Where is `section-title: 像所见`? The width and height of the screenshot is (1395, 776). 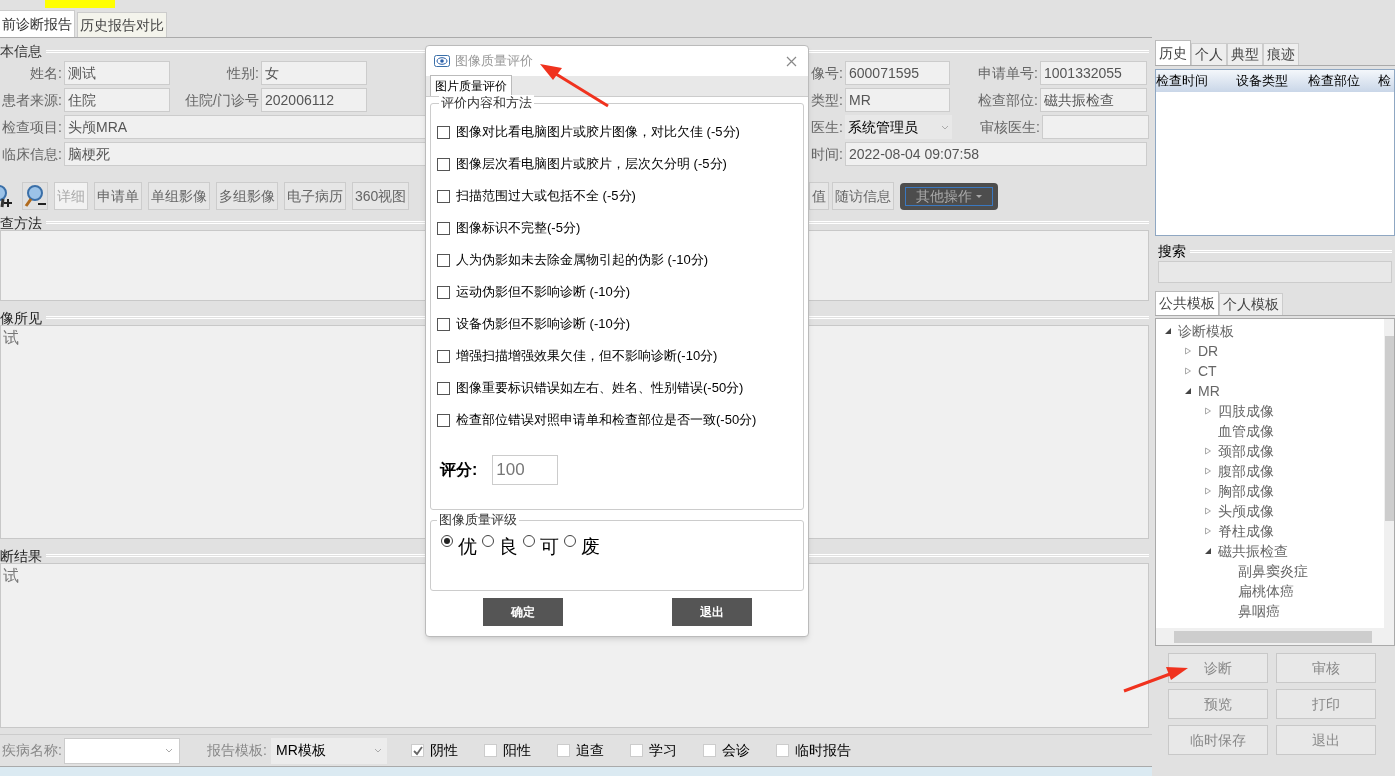
section-title: 像所见 is located at coordinates (21, 317).